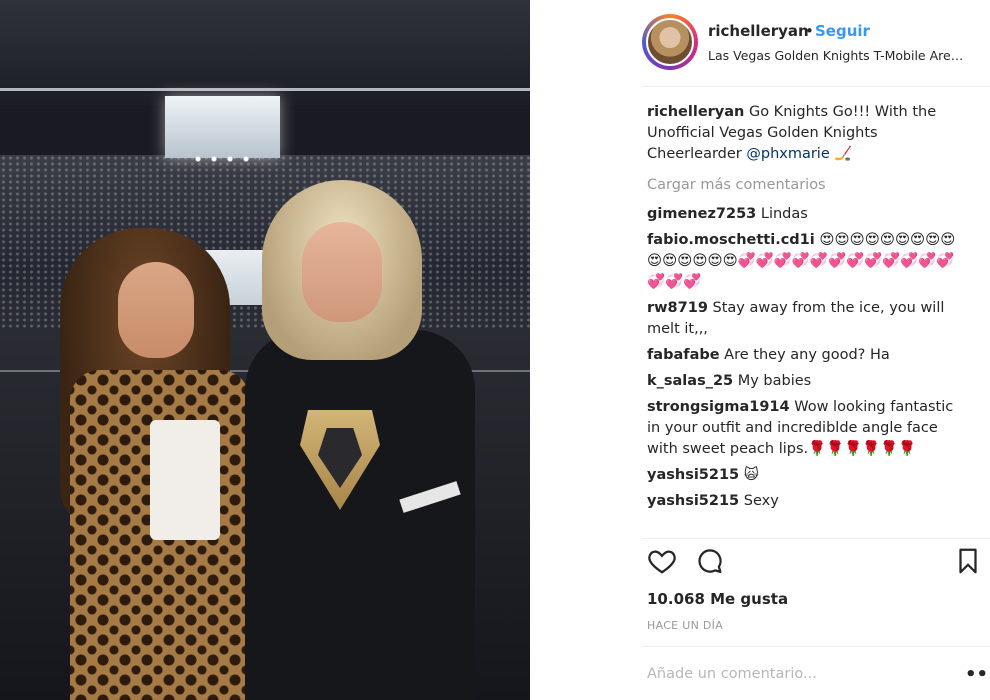 The width and height of the screenshot is (990, 700). Describe the element at coordinates (968, 561) in the screenshot. I see `bookmark-icon` at that location.